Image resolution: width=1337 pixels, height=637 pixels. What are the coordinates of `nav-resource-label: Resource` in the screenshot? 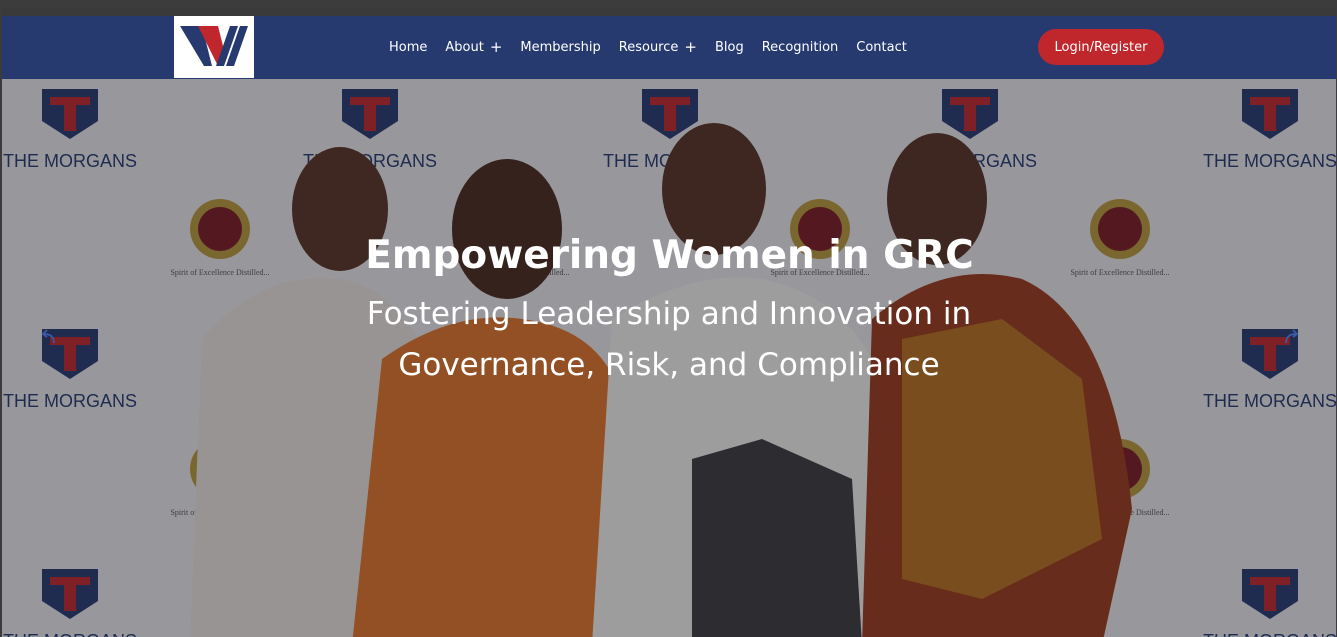 It's located at (648, 47).